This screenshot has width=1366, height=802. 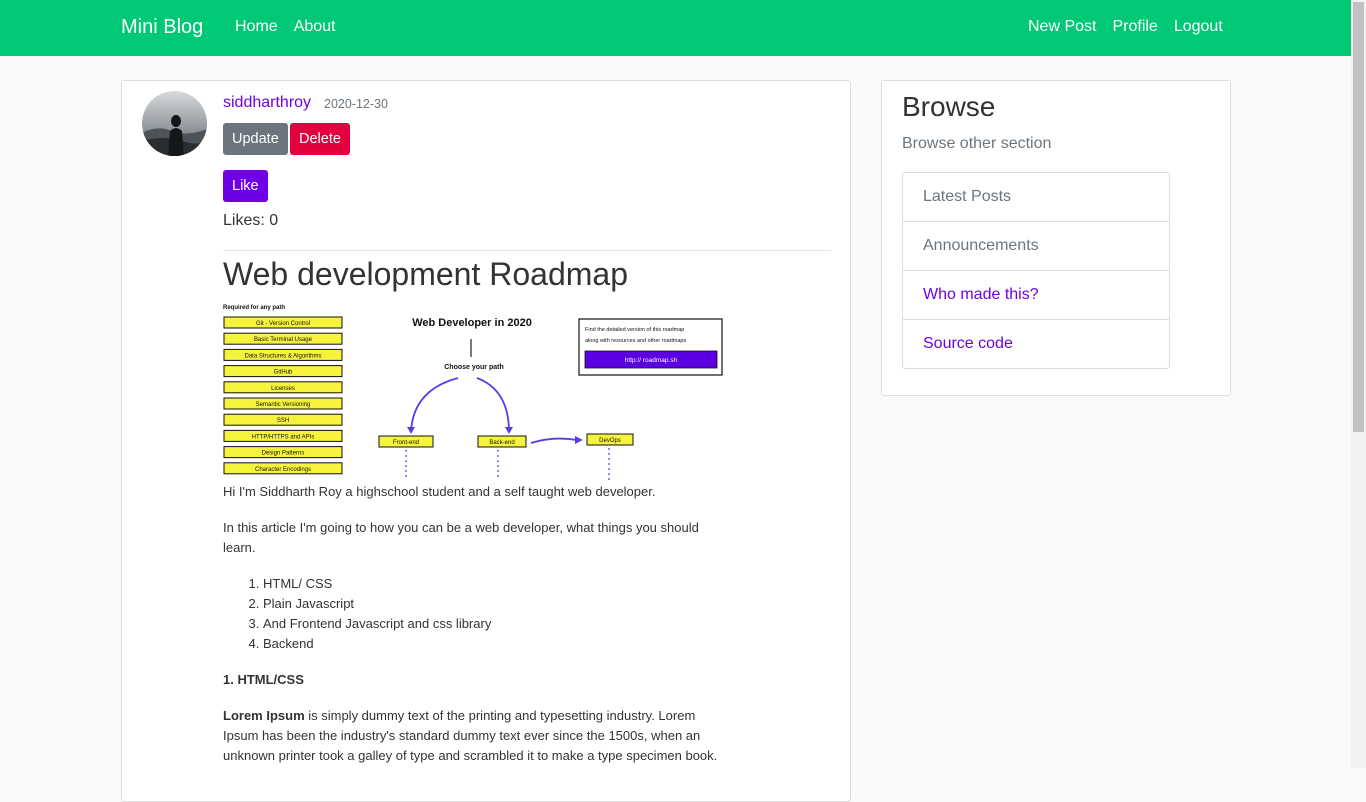 I want to click on section-heading: 1. HTML/CSS, so click(x=473, y=680).